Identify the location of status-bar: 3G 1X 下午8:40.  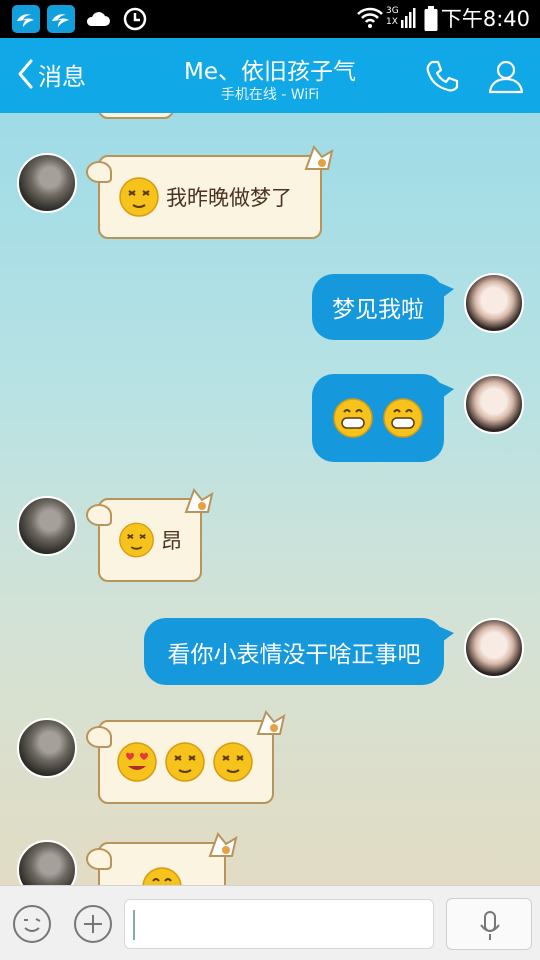
(270, 19).